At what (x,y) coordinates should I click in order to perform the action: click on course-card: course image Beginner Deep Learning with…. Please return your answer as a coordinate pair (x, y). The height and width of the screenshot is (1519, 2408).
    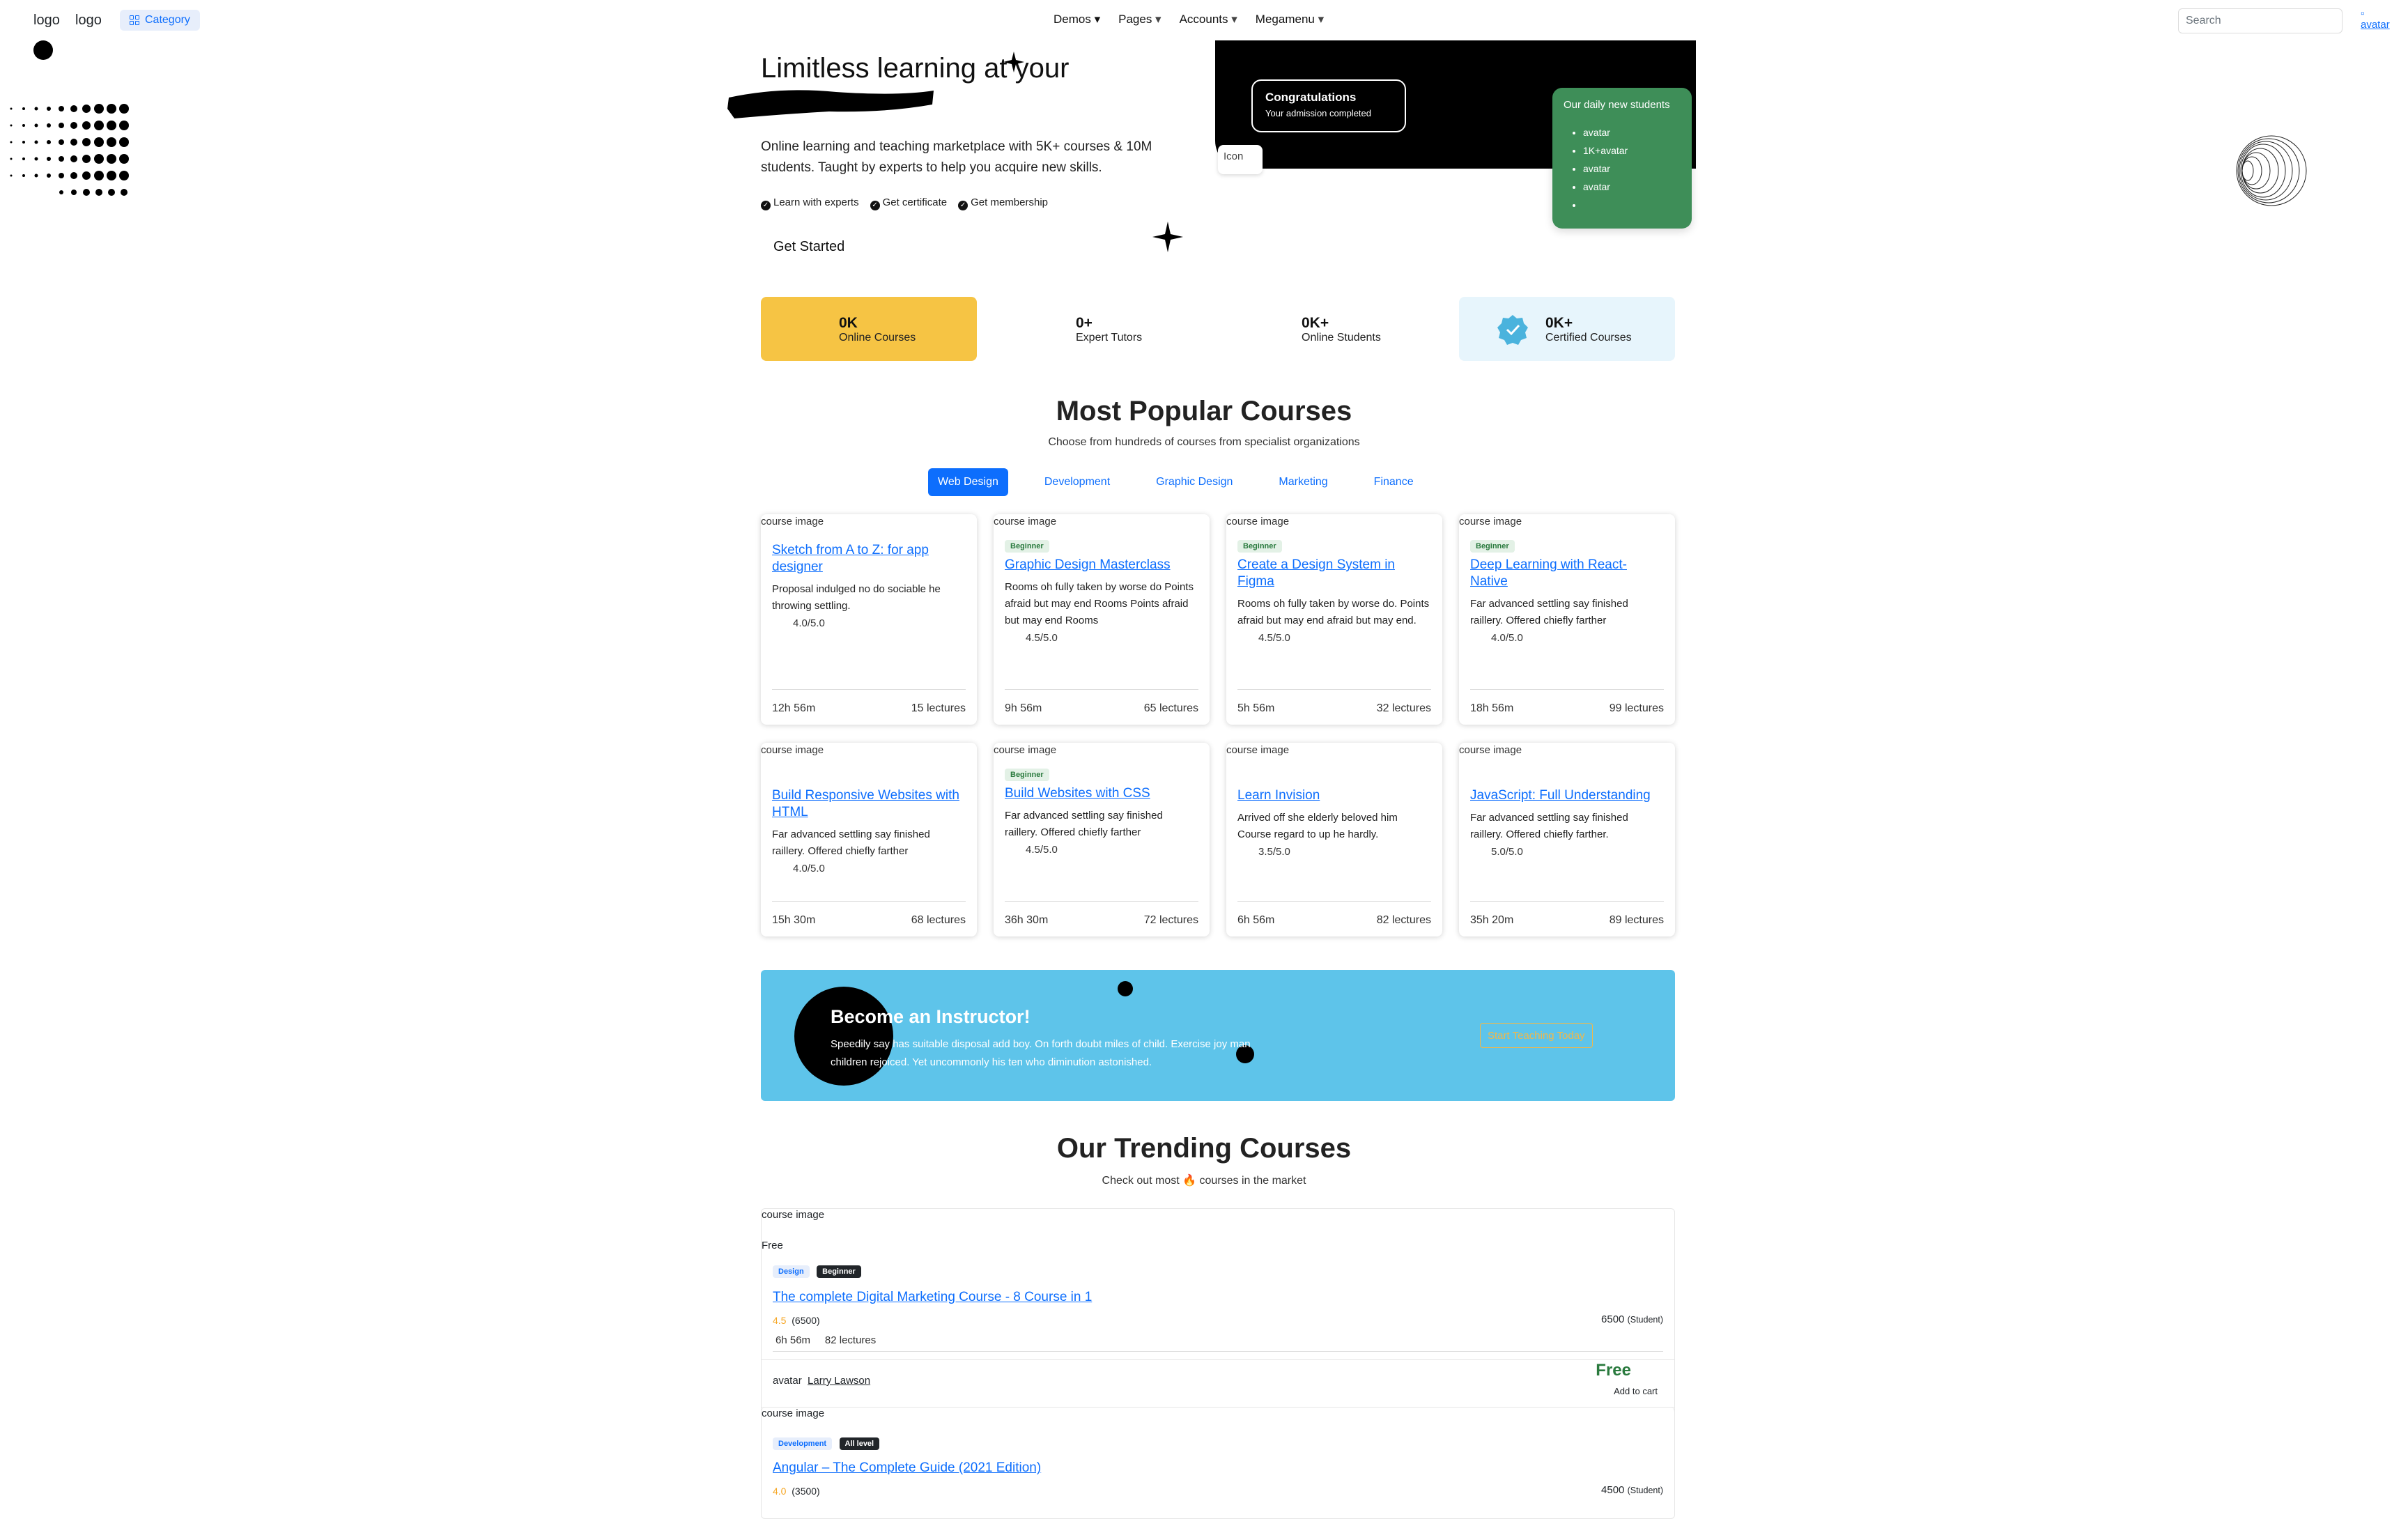
    Looking at the image, I should click on (1567, 620).